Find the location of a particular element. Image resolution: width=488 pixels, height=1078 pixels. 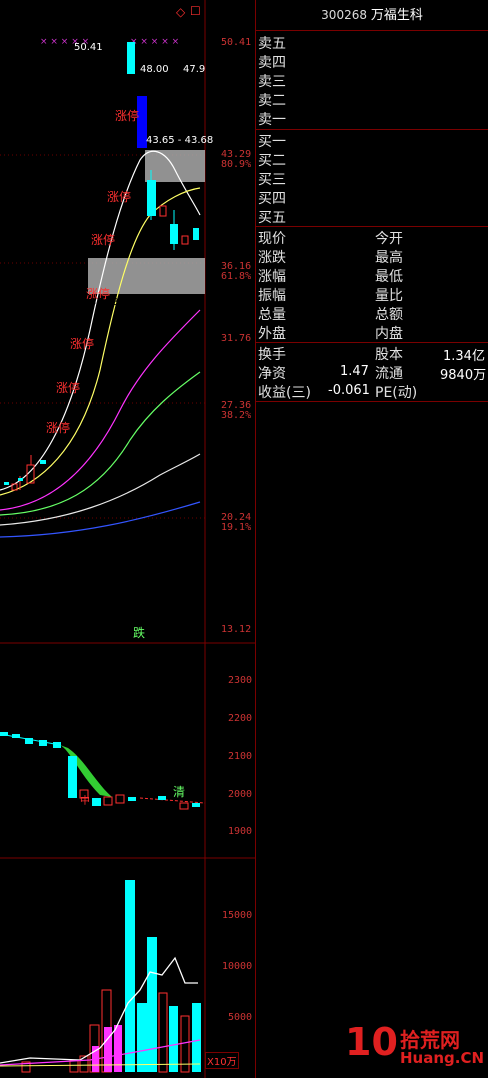

volume-tick: 15000 is located at coordinates (237, 915).